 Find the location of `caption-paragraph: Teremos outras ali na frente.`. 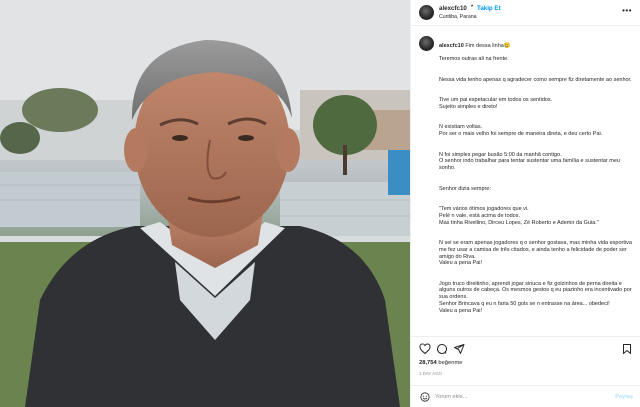

caption-paragraph: Teremos outras ali na frente. is located at coordinates (474, 59).